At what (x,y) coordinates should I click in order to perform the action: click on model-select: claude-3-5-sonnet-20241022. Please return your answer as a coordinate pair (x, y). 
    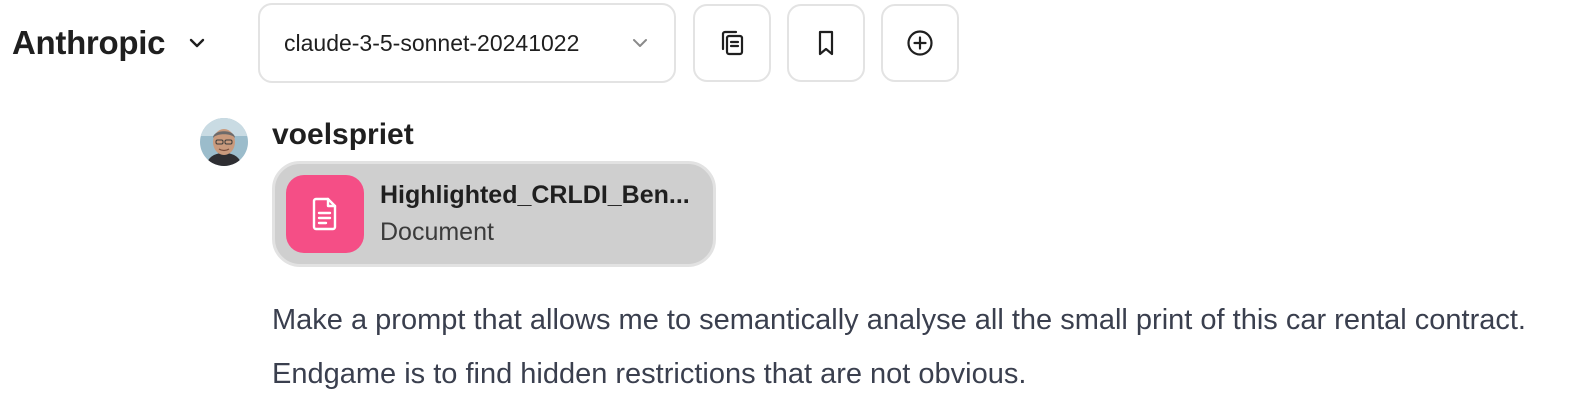
    Looking at the image, I should click on (467, 43).